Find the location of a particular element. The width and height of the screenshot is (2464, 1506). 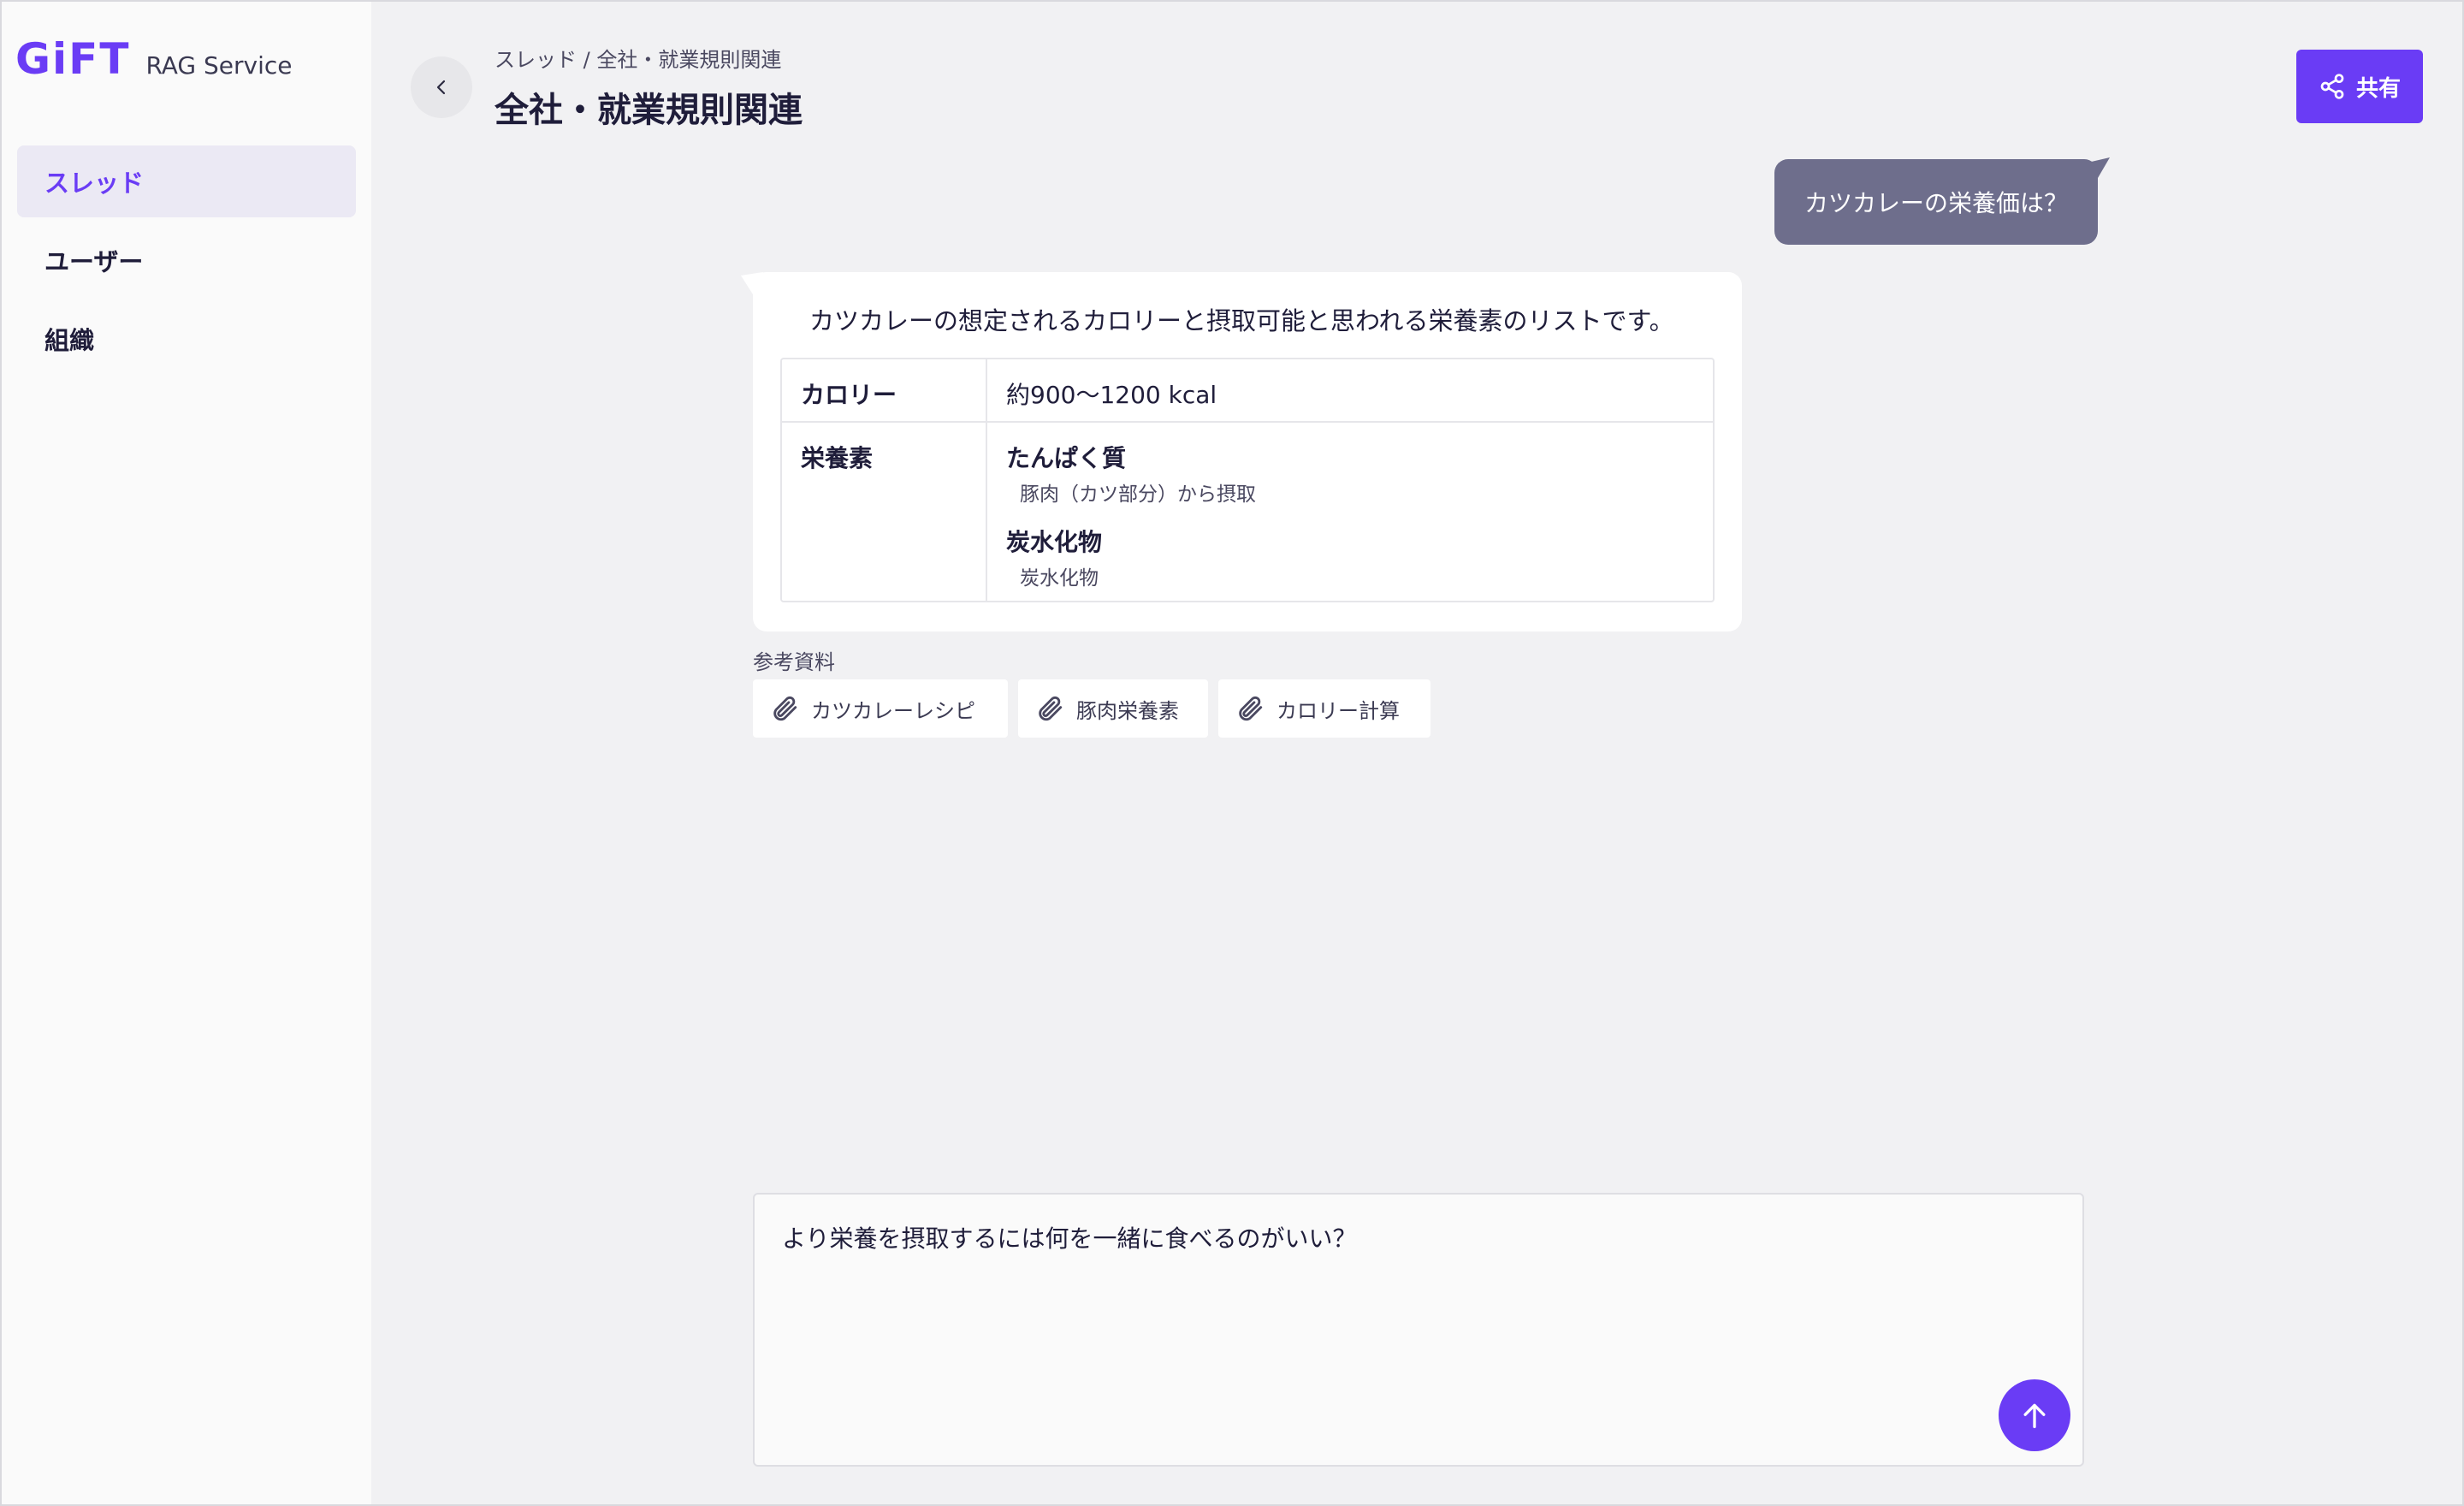

reference-label: 豚肉栄養素 is located at coordinates (1127, 710).